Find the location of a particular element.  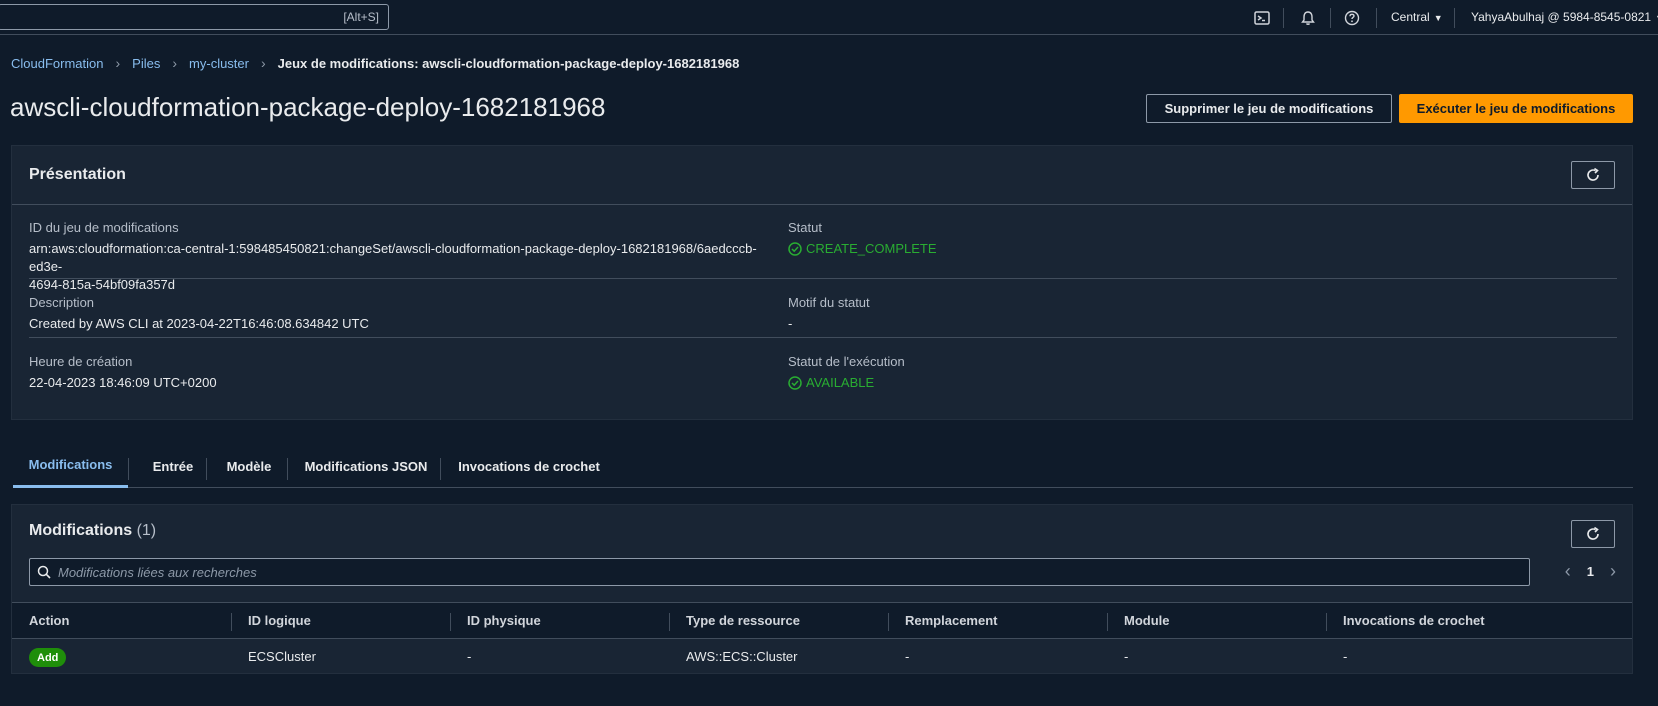

execute-changeset-button: Exécuter le jeu de modifications is located at coordinates (1516, 108).